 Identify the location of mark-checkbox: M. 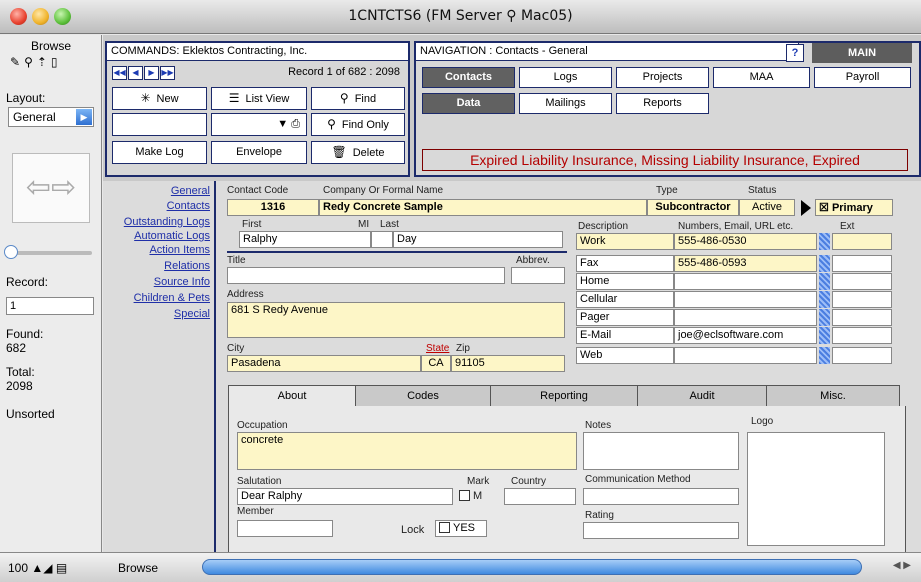
(470, 496).